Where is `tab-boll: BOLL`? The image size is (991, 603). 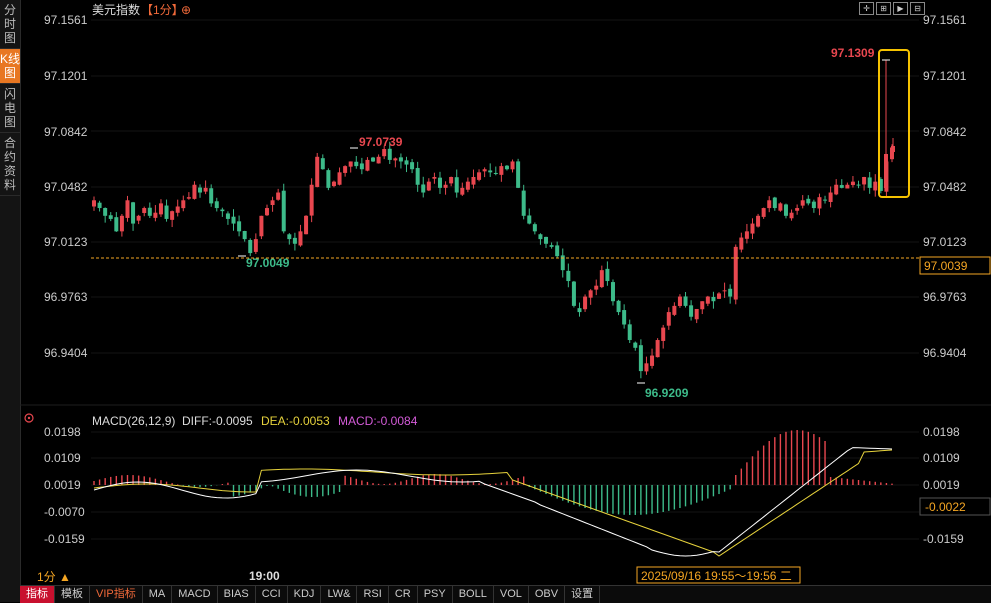
tab-boll: BOLL is located at coordinates (473, 594).